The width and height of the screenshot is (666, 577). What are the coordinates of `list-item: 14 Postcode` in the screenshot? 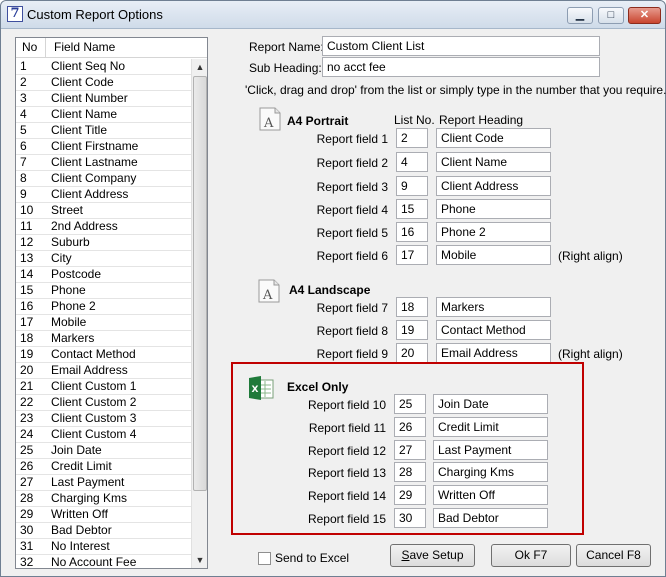 It's located at (103, 275).